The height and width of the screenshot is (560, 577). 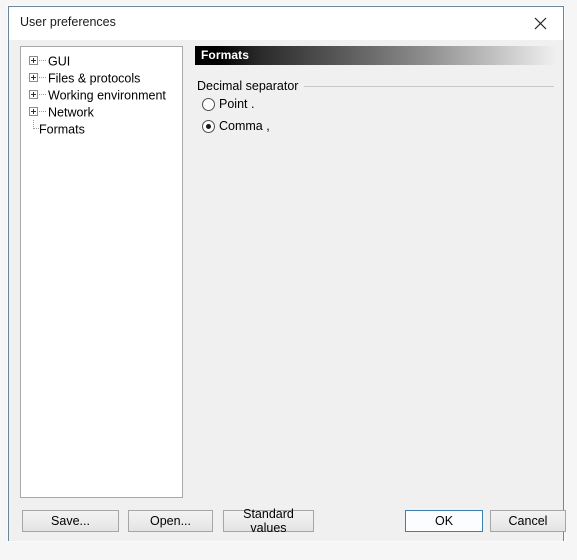 What do you see at coordinates (244, 126) in the screenshot?
I see `radio-option-label: Comma ,` at bounding box center [244, 126].